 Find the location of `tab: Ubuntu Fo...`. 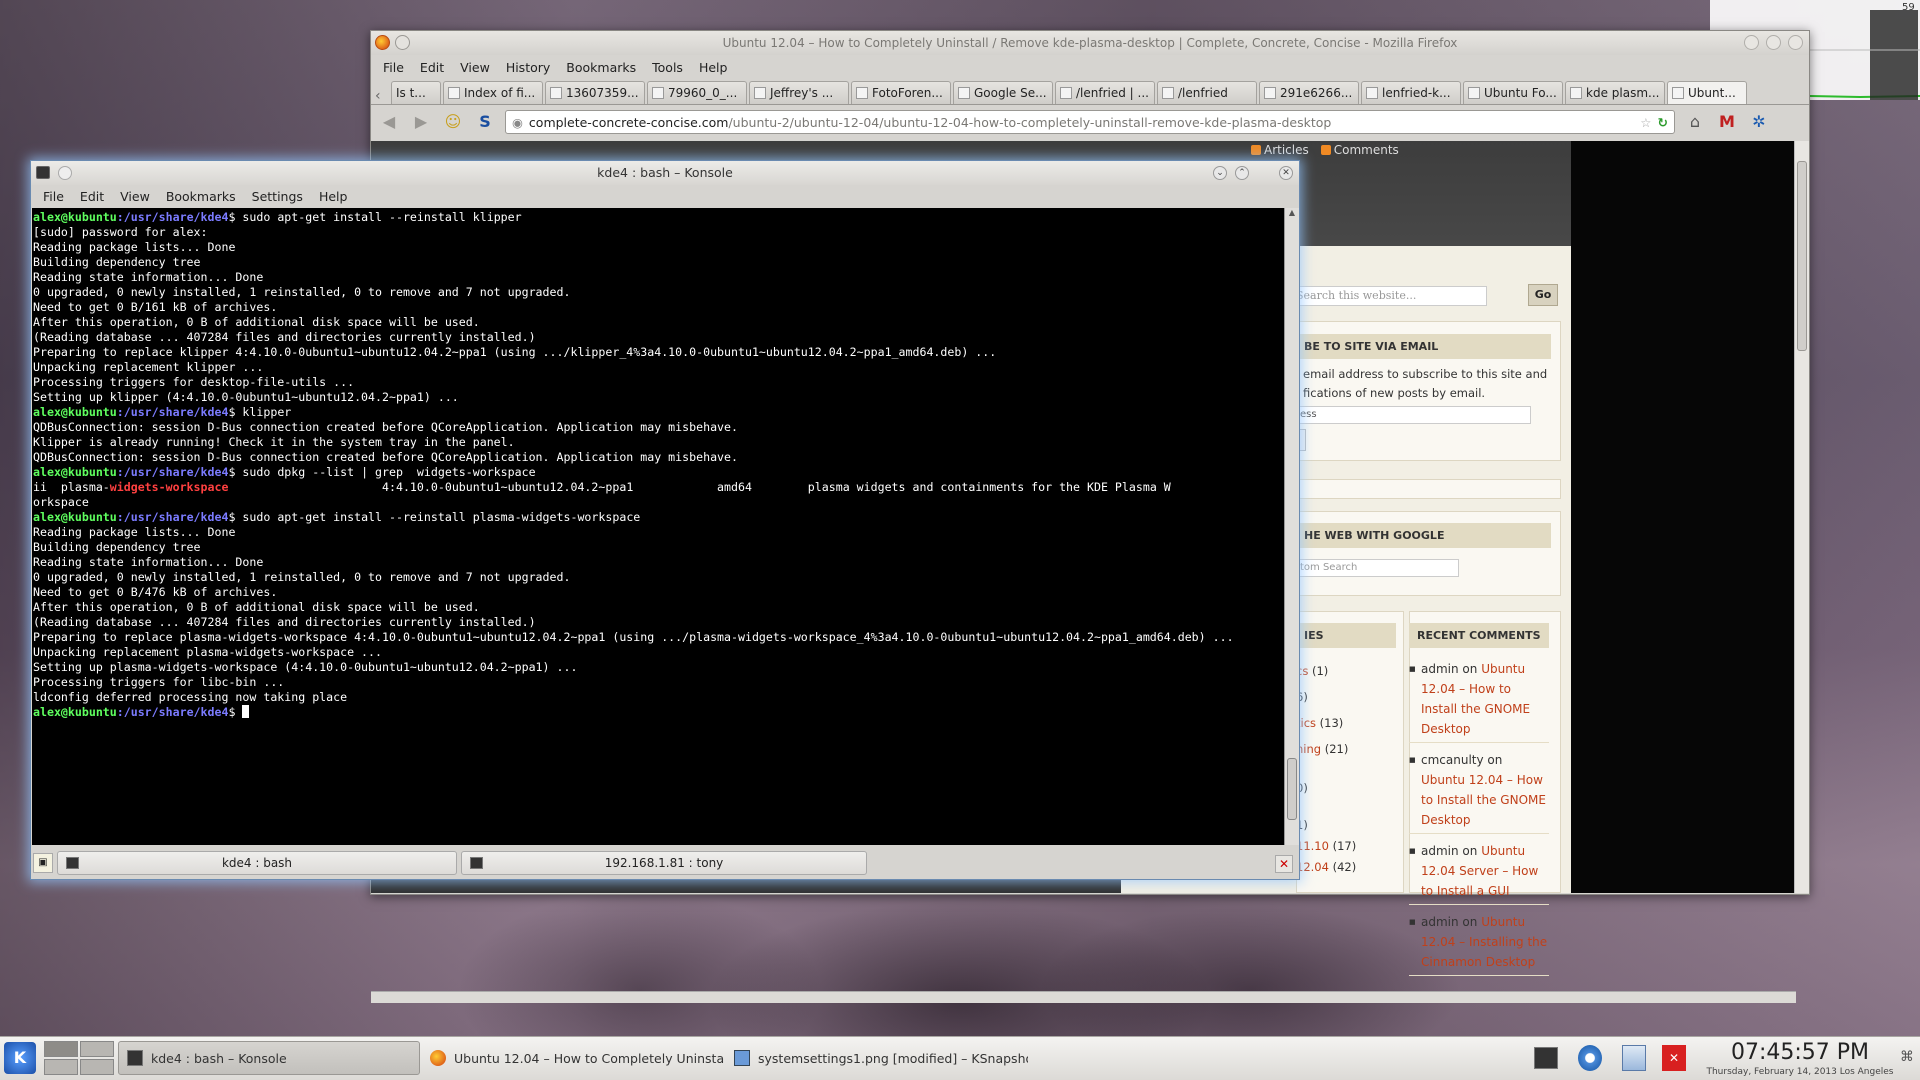

tab: Ubuntu Fo... is located at coordinates (1513, 92).